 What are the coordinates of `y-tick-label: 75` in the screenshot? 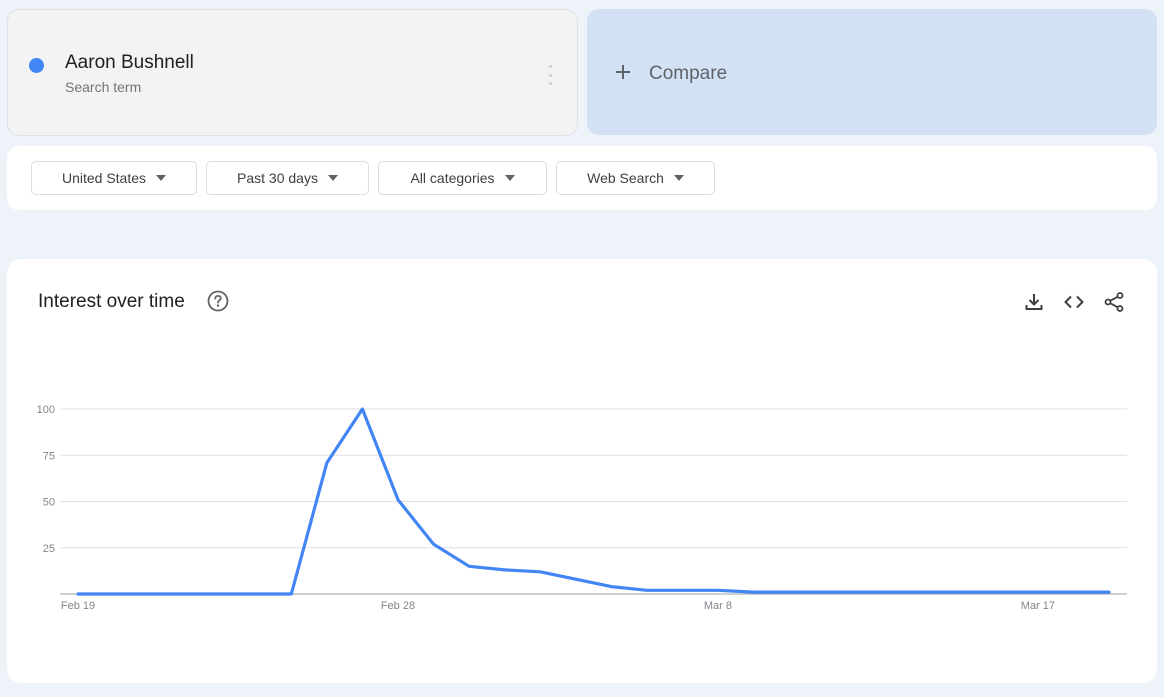 It's located at (49, 456).